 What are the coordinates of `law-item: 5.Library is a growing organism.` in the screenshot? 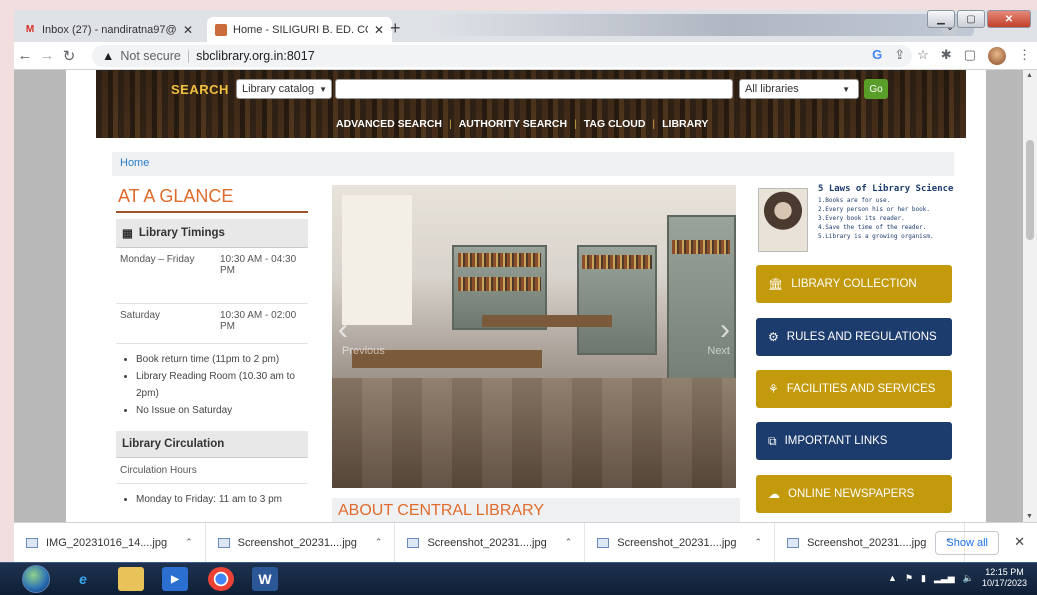 It's located at (876, 236).